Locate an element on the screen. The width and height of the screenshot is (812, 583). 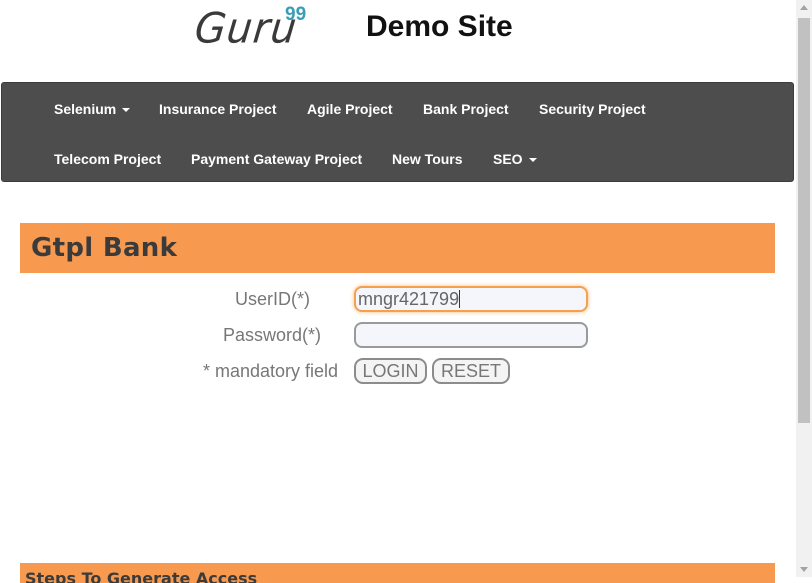
guru99-logo: Guru 99 is located at coordinates (249, 29).